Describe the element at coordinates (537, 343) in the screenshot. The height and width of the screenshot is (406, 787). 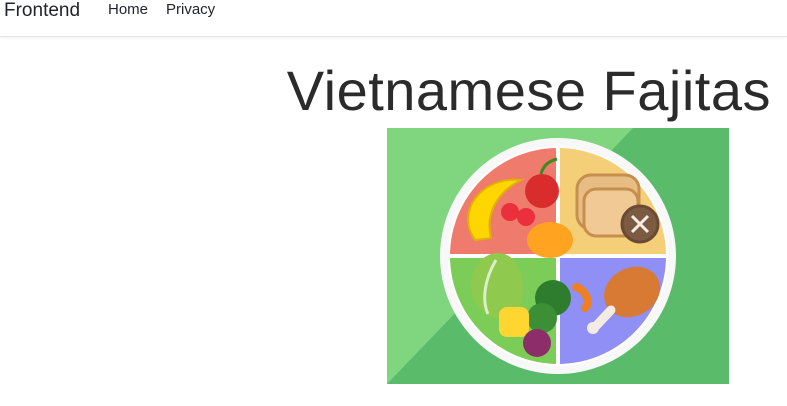
I see `beet-icon` at that location.